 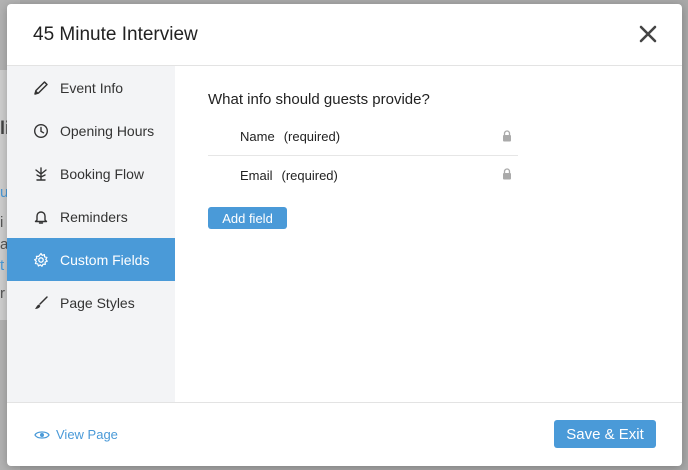 I want to click on close-button, so click(x=648, y=34).